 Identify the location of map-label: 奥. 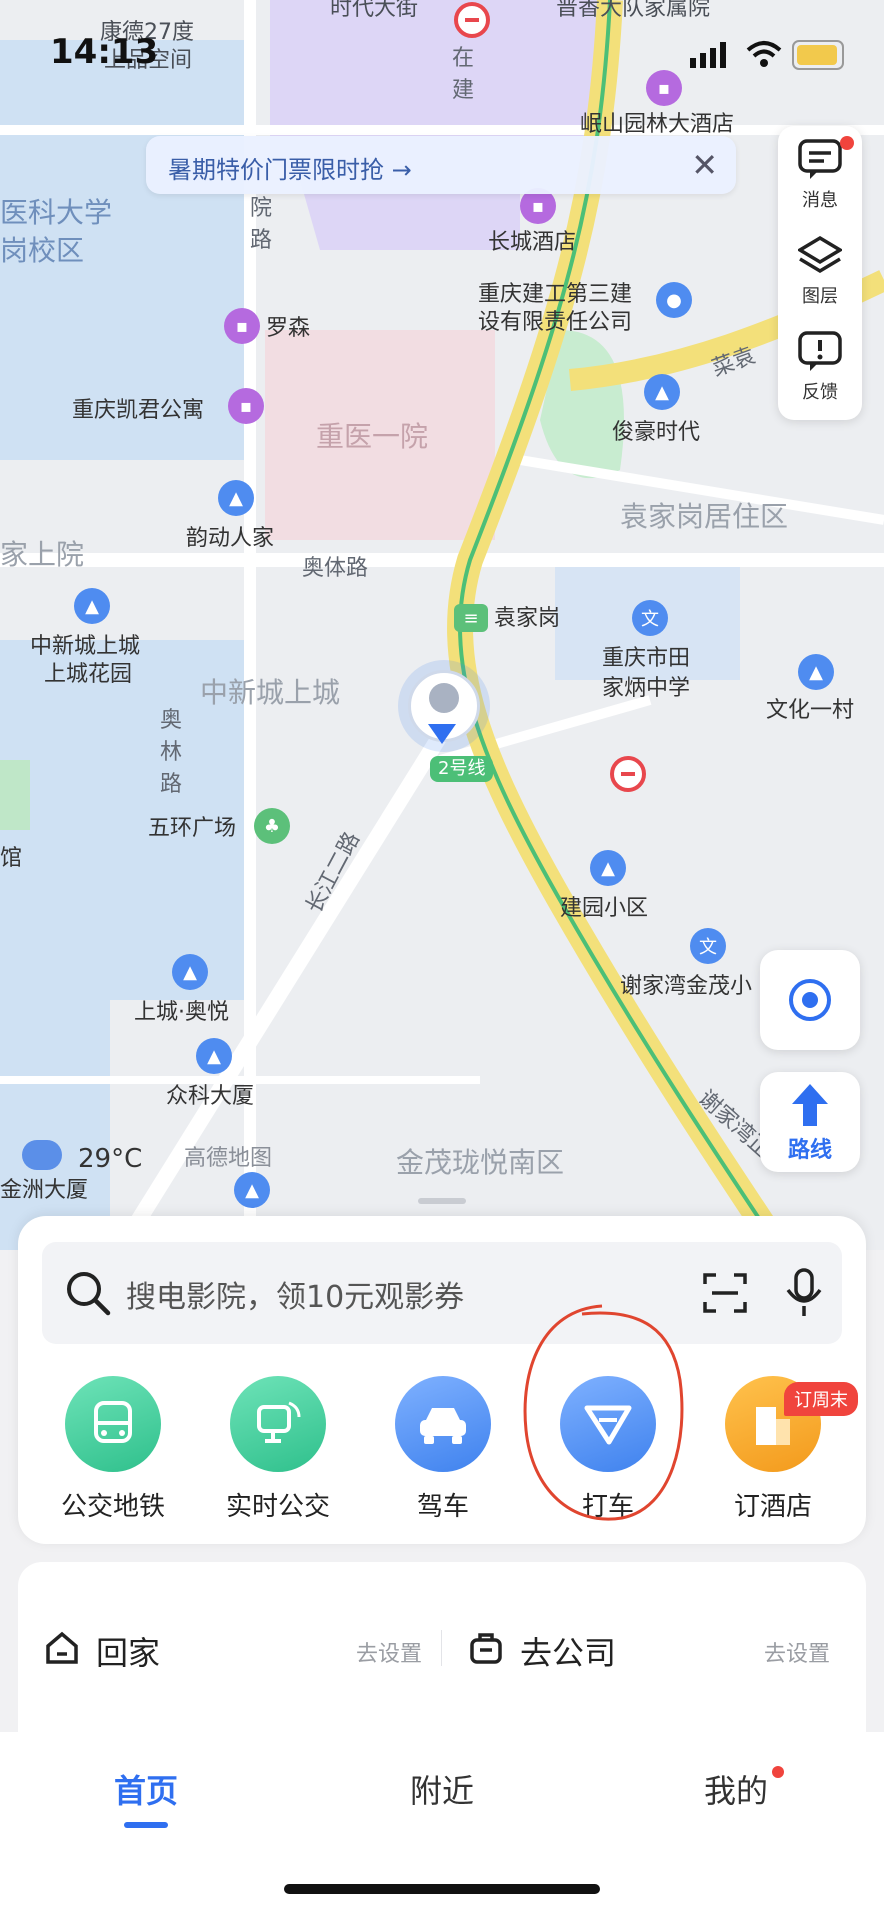
(171, 720).